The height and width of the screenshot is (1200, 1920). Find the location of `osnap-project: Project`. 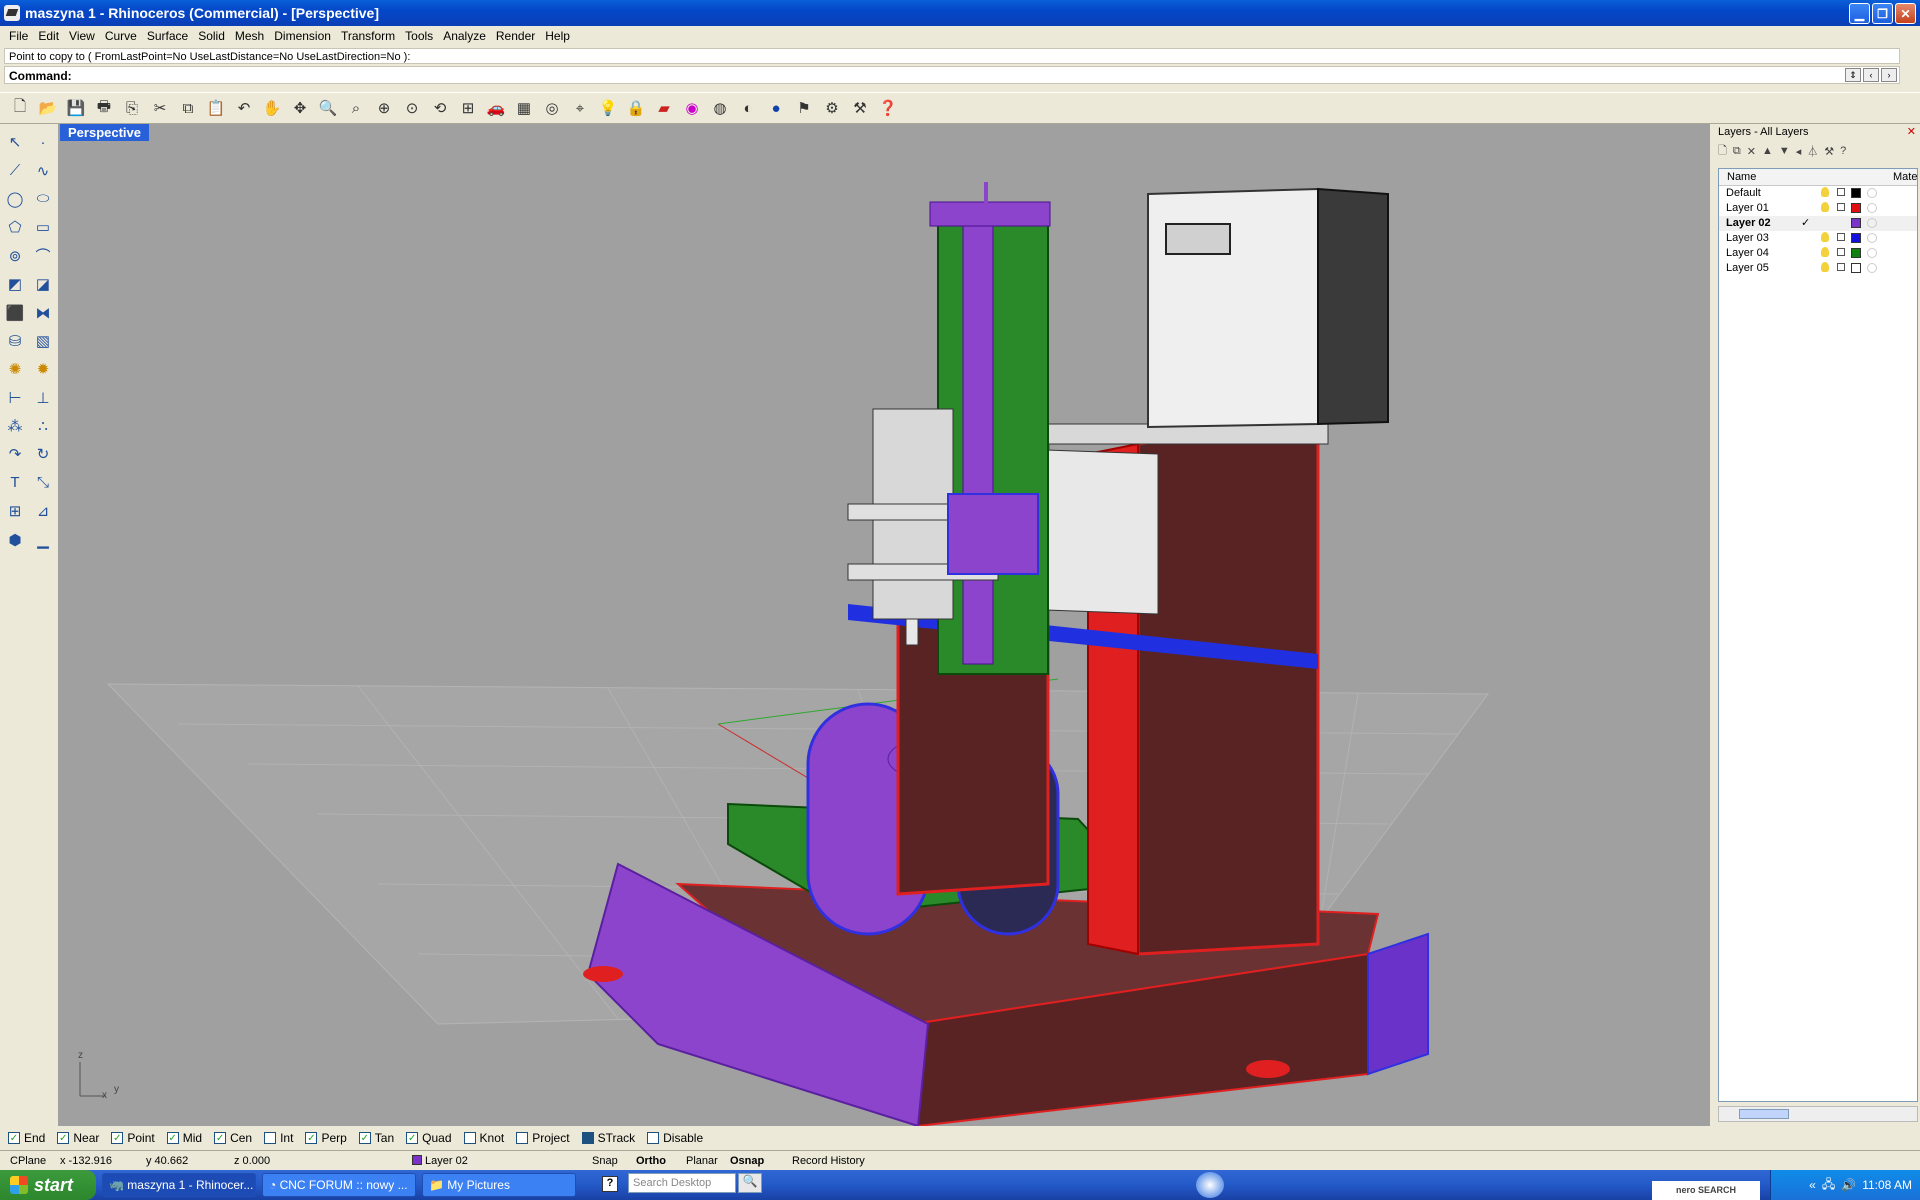

osnap-project: Project is located at coordinates (543, 1138).